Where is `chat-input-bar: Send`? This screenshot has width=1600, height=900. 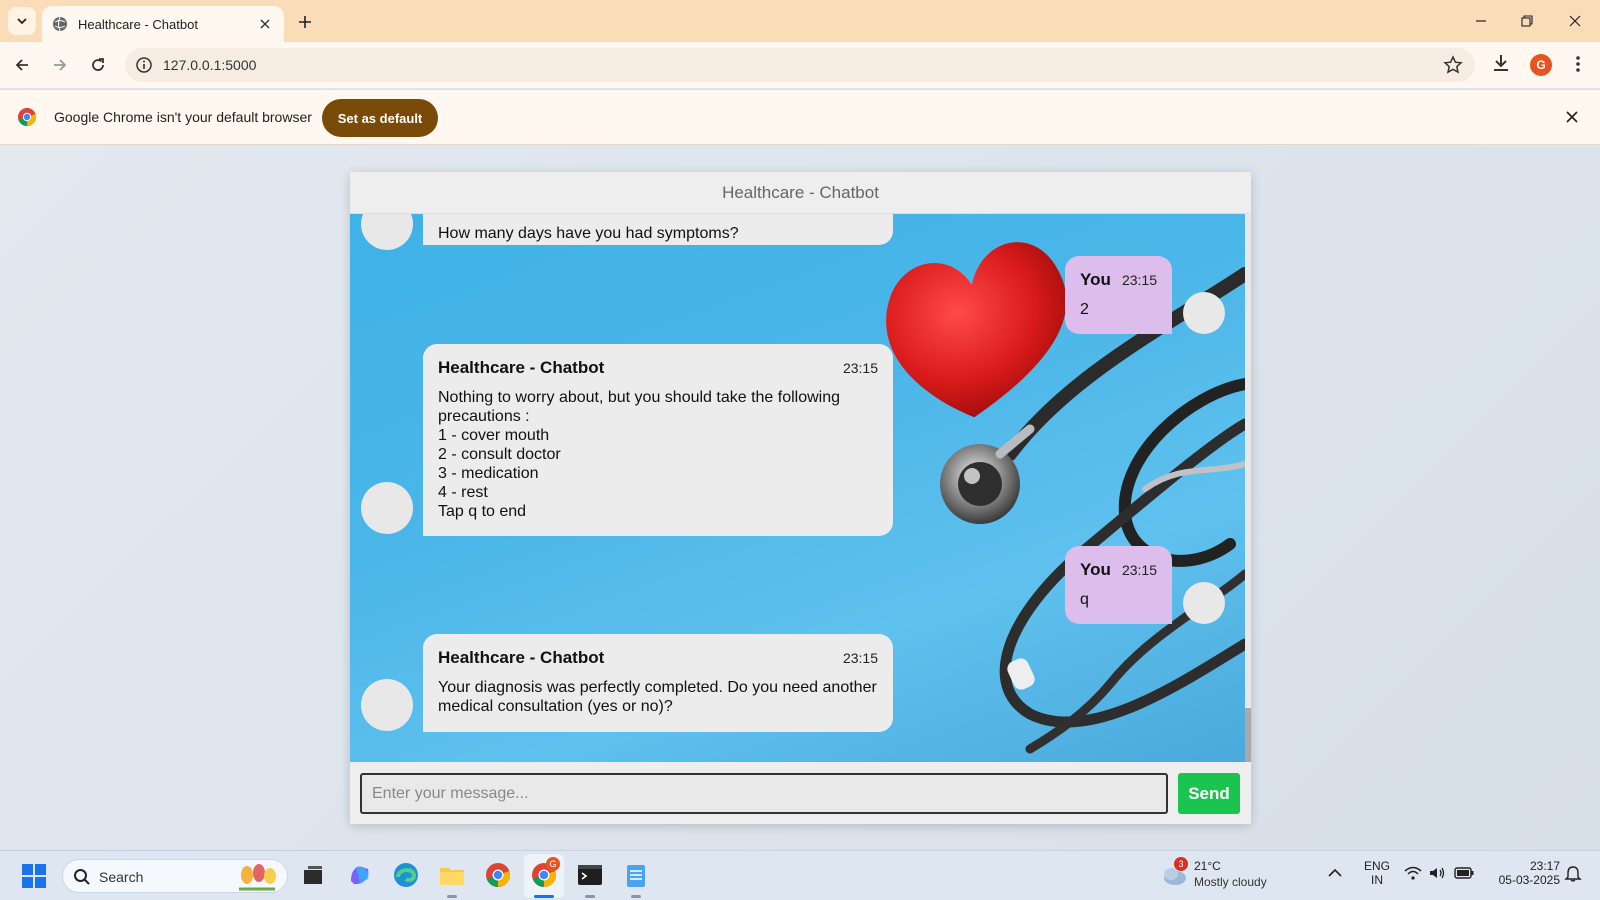 chat-input-bar: Send is located at coordinates (800, 793).